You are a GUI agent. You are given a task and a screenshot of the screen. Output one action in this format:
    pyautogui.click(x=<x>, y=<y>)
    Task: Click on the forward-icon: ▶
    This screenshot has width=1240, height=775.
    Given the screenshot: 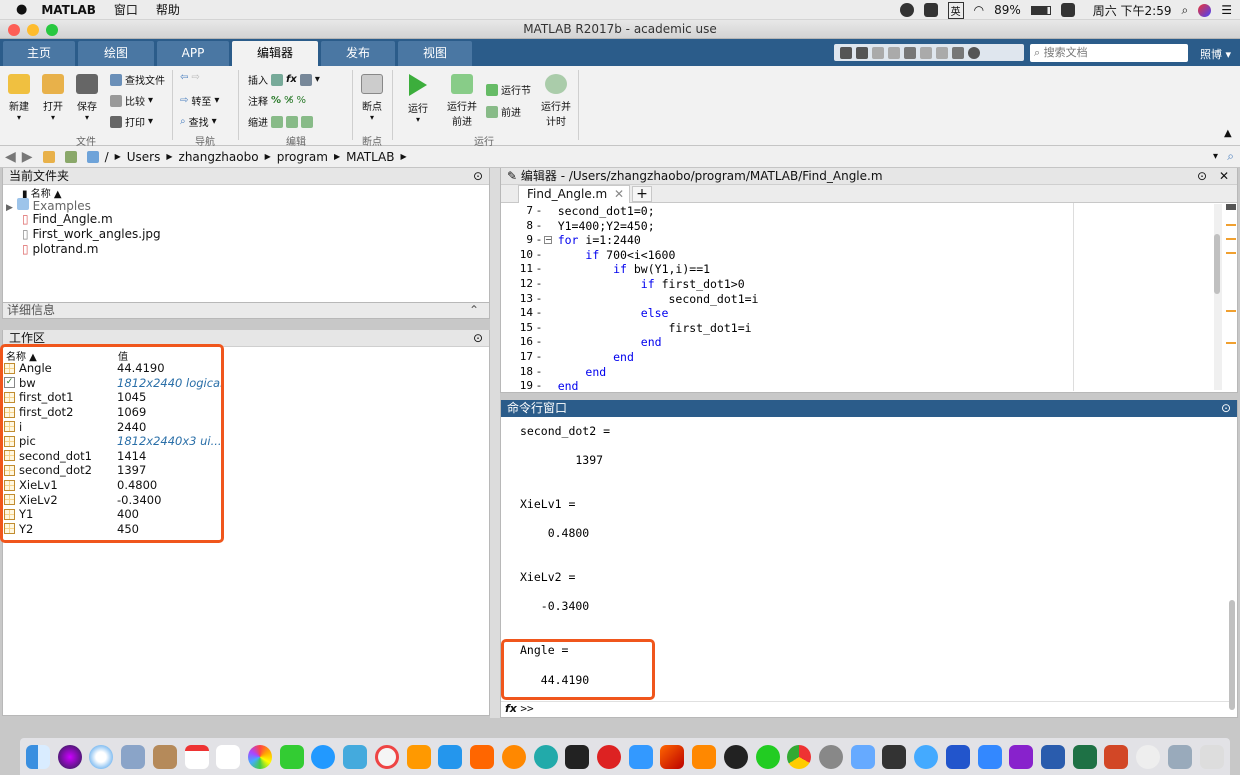 What is the action you would take?
    pyautogui.click(x=27, y=157)
    